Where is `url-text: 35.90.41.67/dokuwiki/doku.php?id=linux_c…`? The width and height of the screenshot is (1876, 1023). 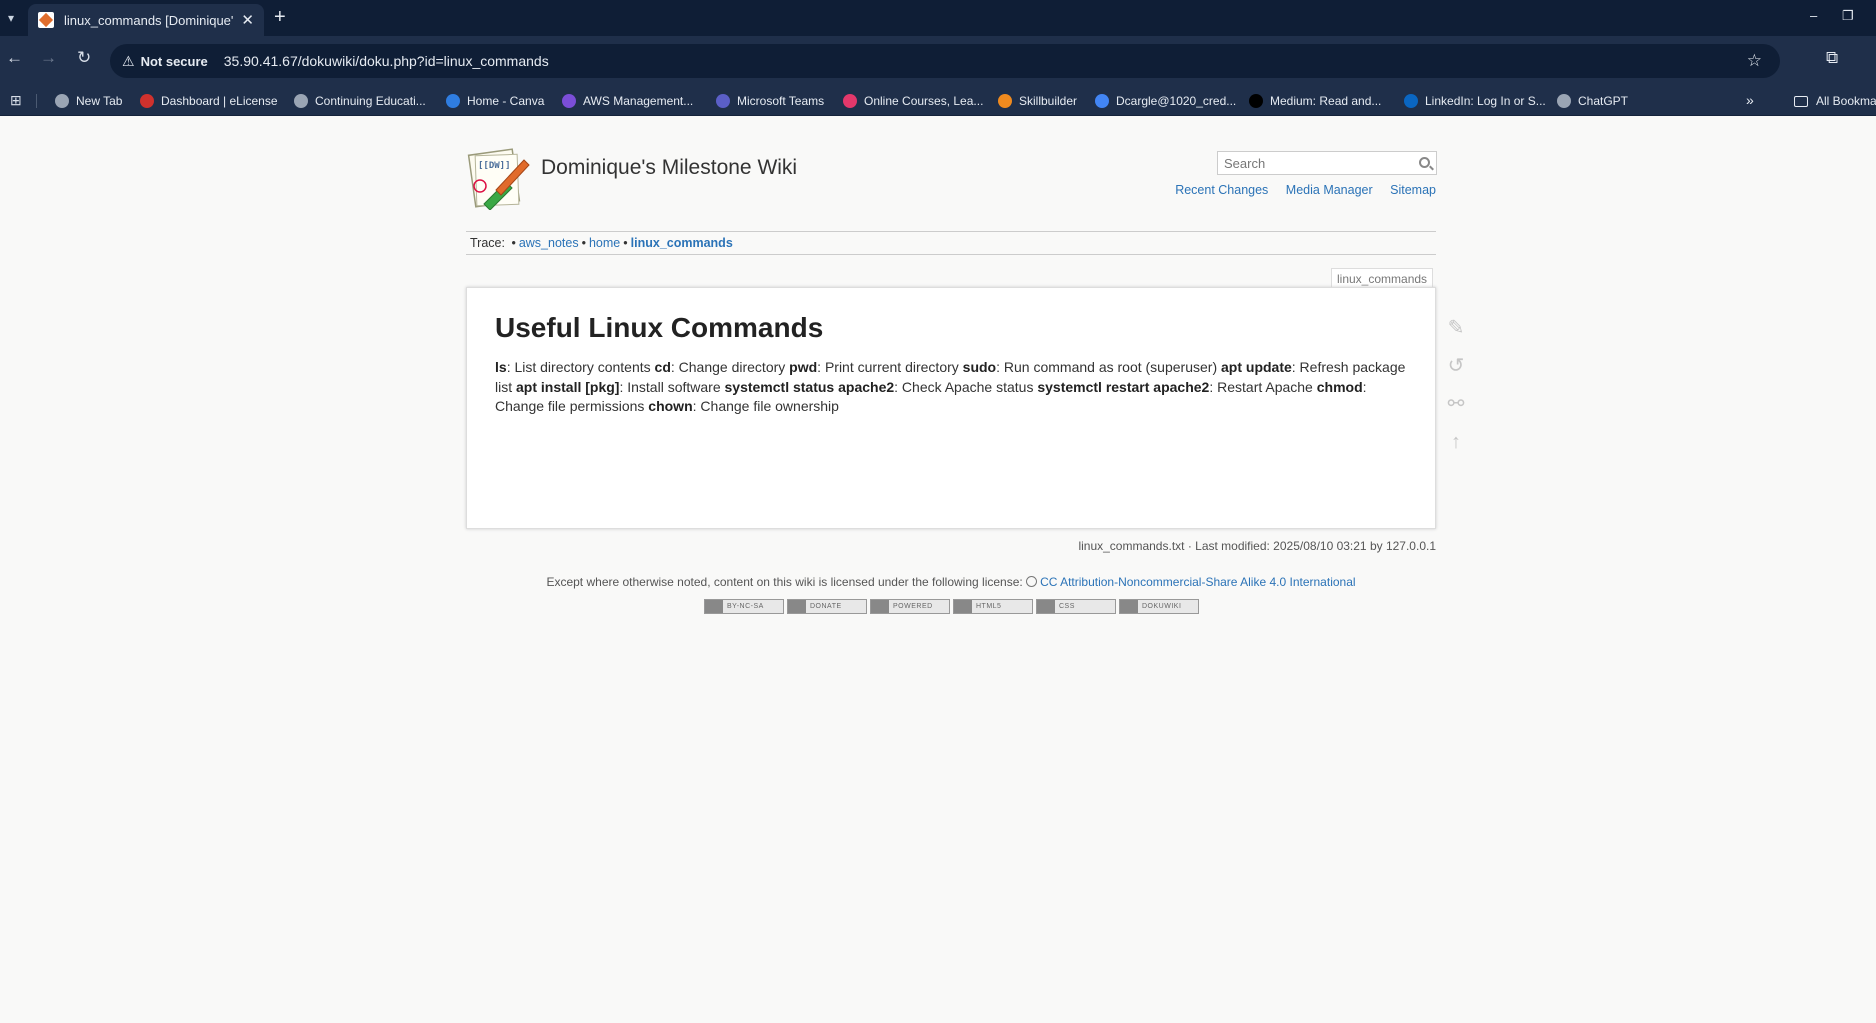
url-text: 35.90.41.67/dokuwiki/doku.php?id=linux_c… is located at coordinates (386, 61).